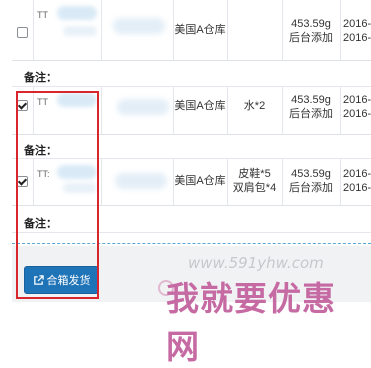  Describe the element at coordinates (40, 78) in the screenshot. I see `note-label: 备注：` at that location.